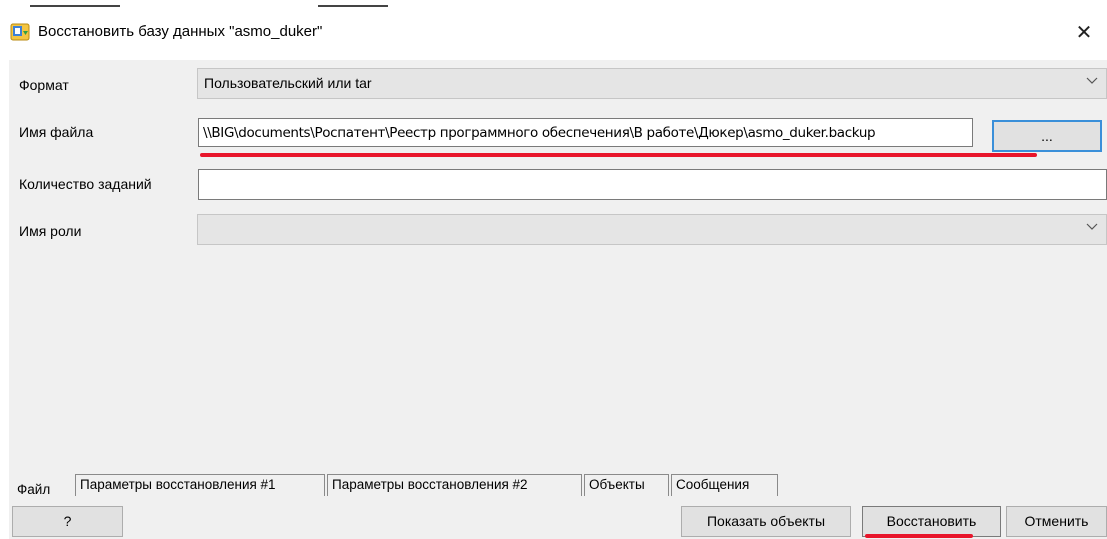 The height and width of the screenshot is (539, 1107). What do you see at coordinates (553, 6) in the screenshot?
I see `background-window-strip` at bounding box center [553, 6].